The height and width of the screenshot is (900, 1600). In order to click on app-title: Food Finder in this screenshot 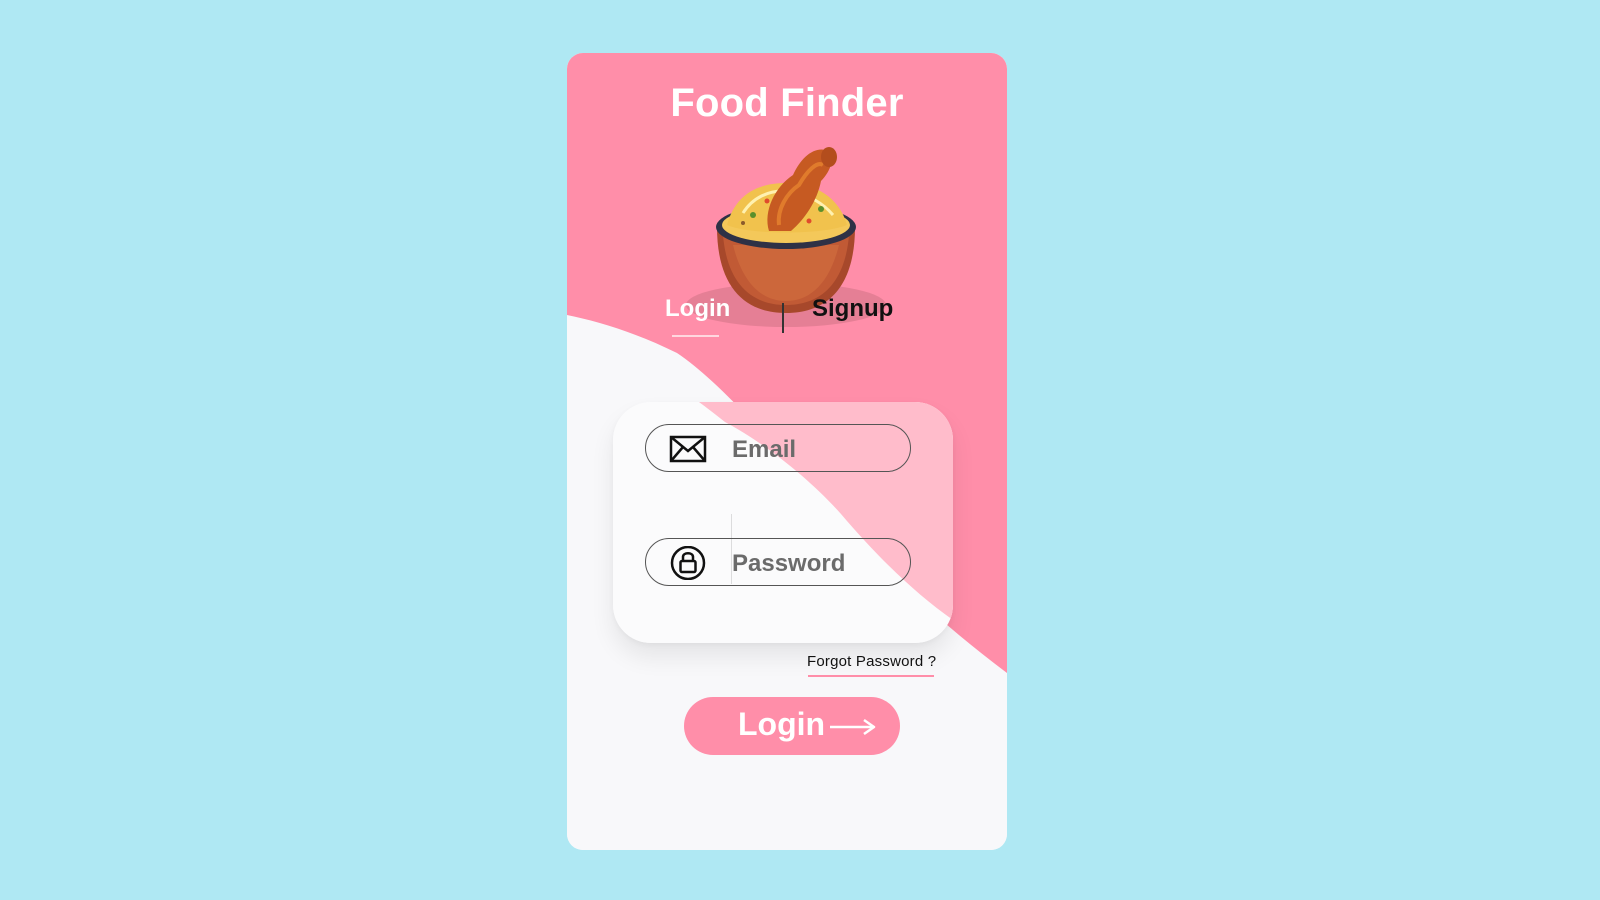, I will do `click(787, 103)`.